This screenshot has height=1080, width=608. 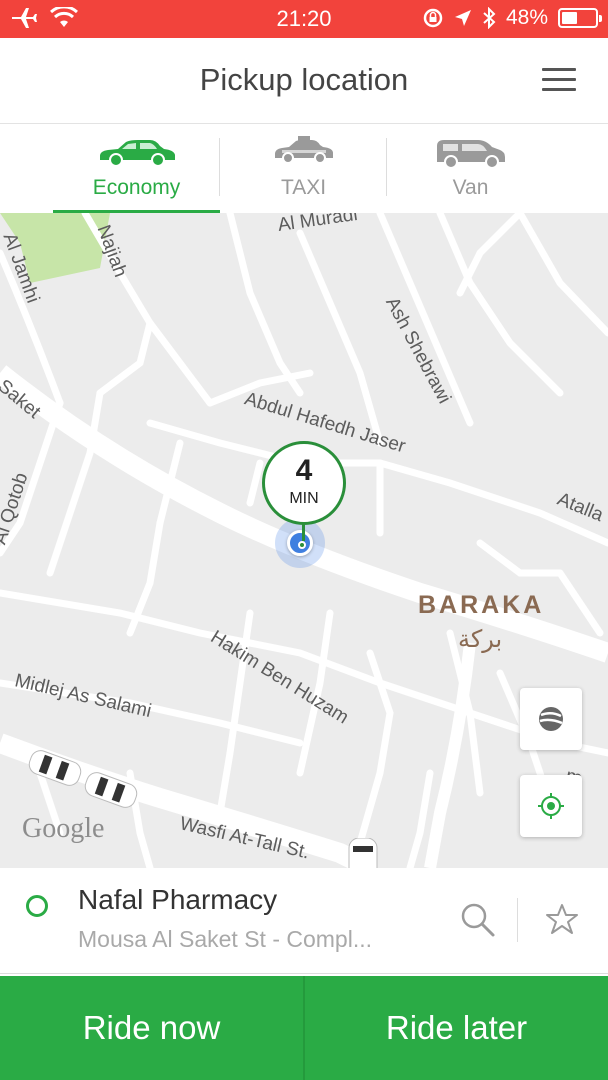 I want to click on location-arrow-icon, so click(x=462, y=18).